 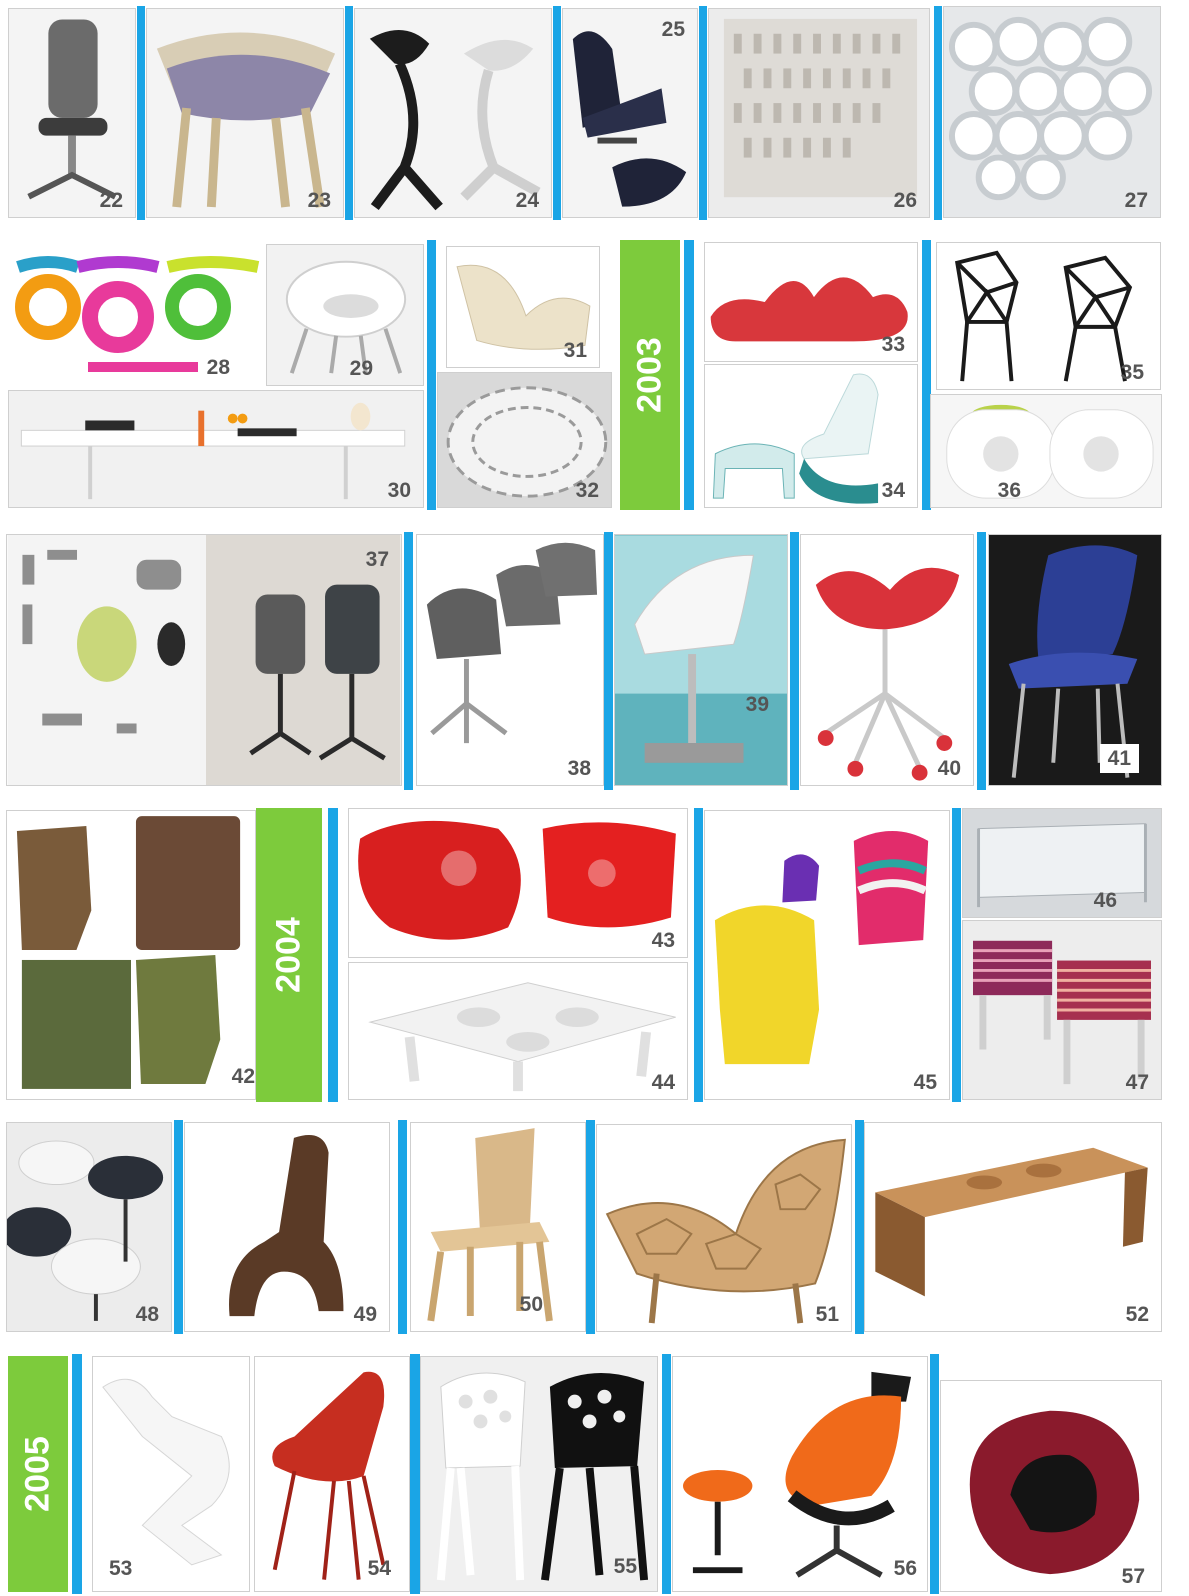 I want to click on item-37-task-chair: 37, so click(x=204, y=660).